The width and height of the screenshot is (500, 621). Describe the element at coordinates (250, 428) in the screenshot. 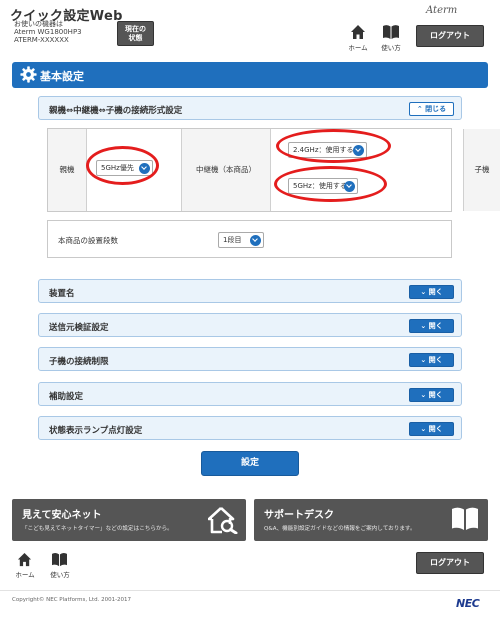

I see `panel-status-lamp: 状態表示ランプ点灯設定 ⌄ 開く` at that location.